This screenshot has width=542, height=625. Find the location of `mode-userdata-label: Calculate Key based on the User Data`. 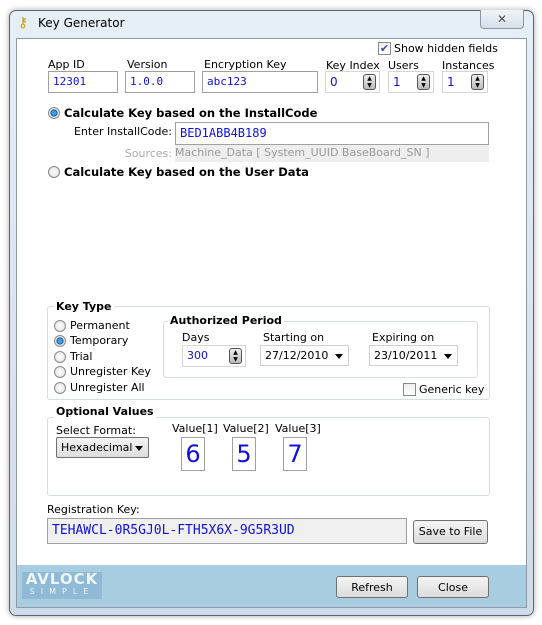

mode-userdata-label: Calculate Key based on the User Data is located at coordinates (186, 172).